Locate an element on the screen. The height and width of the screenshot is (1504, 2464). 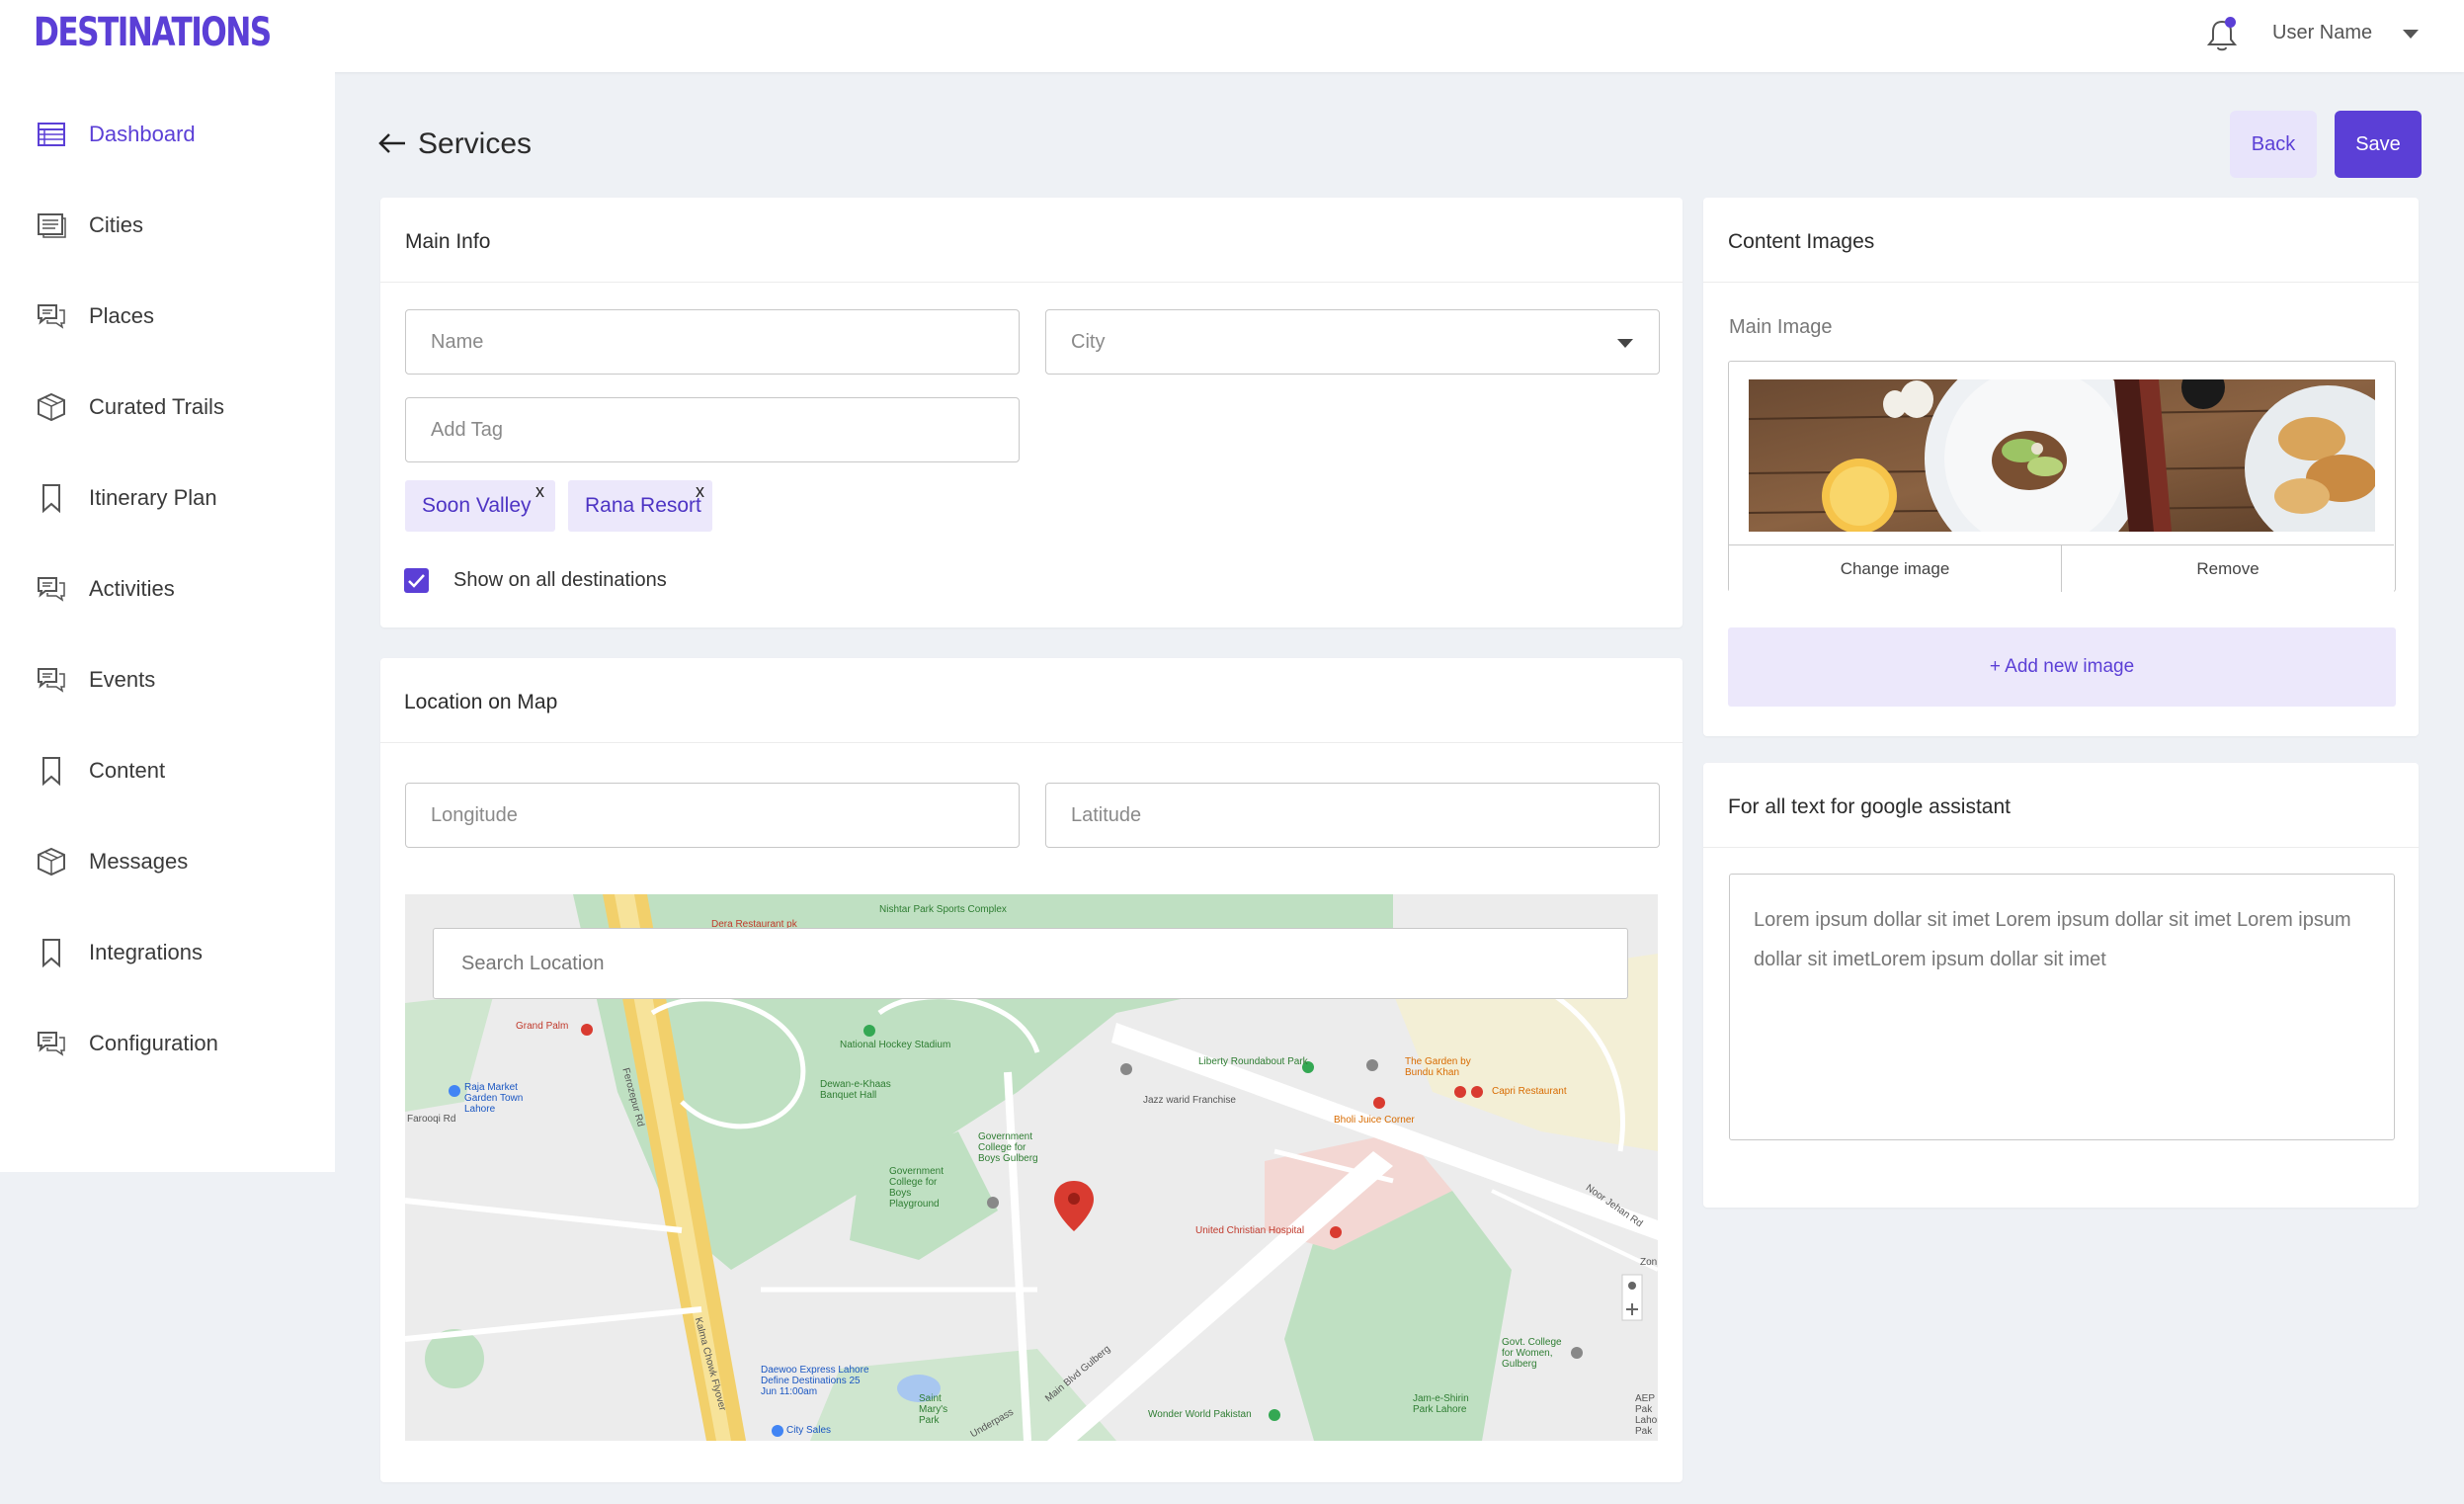
map-label: Liberty Roundabout Park is located at coordinates (1253, 1061).